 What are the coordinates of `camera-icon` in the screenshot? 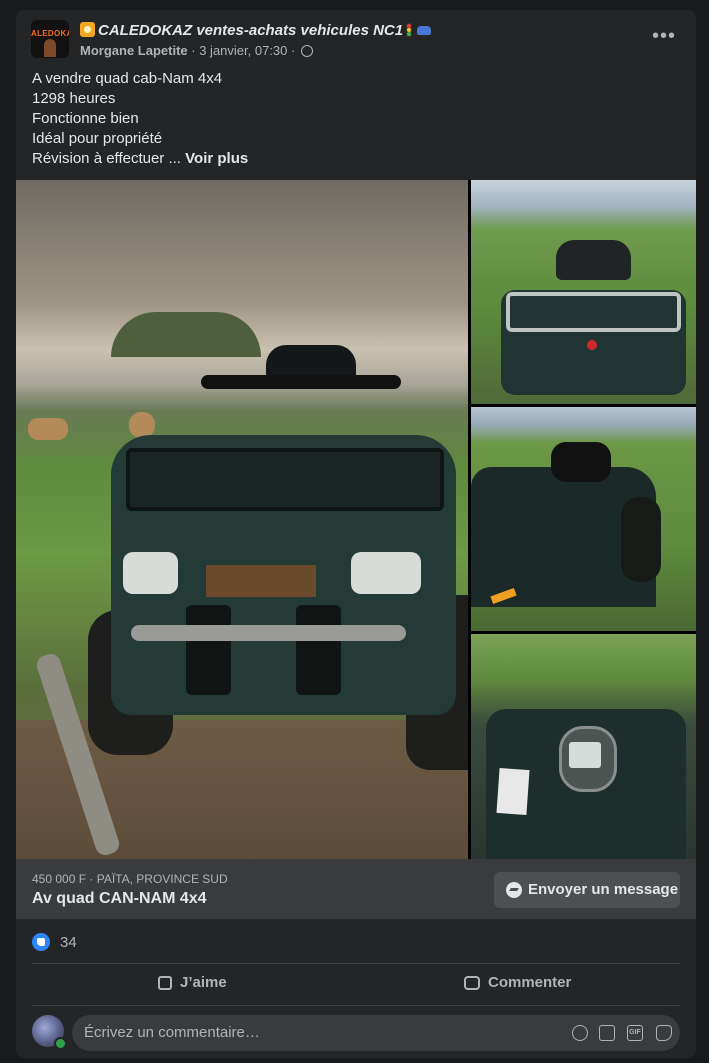 It's located at (607, 1033).